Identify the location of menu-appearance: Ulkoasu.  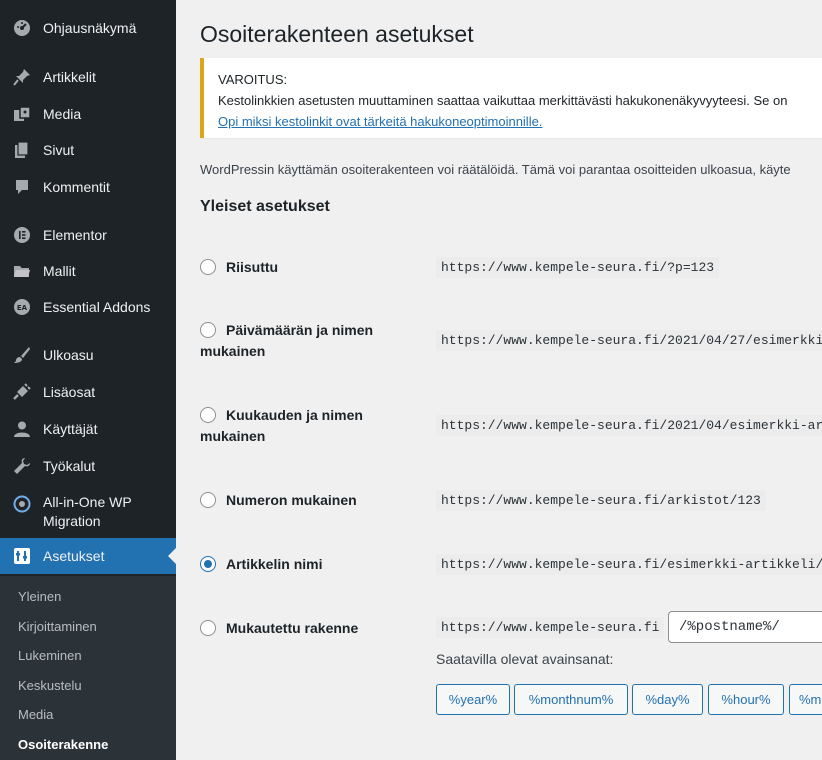
(88, 355).